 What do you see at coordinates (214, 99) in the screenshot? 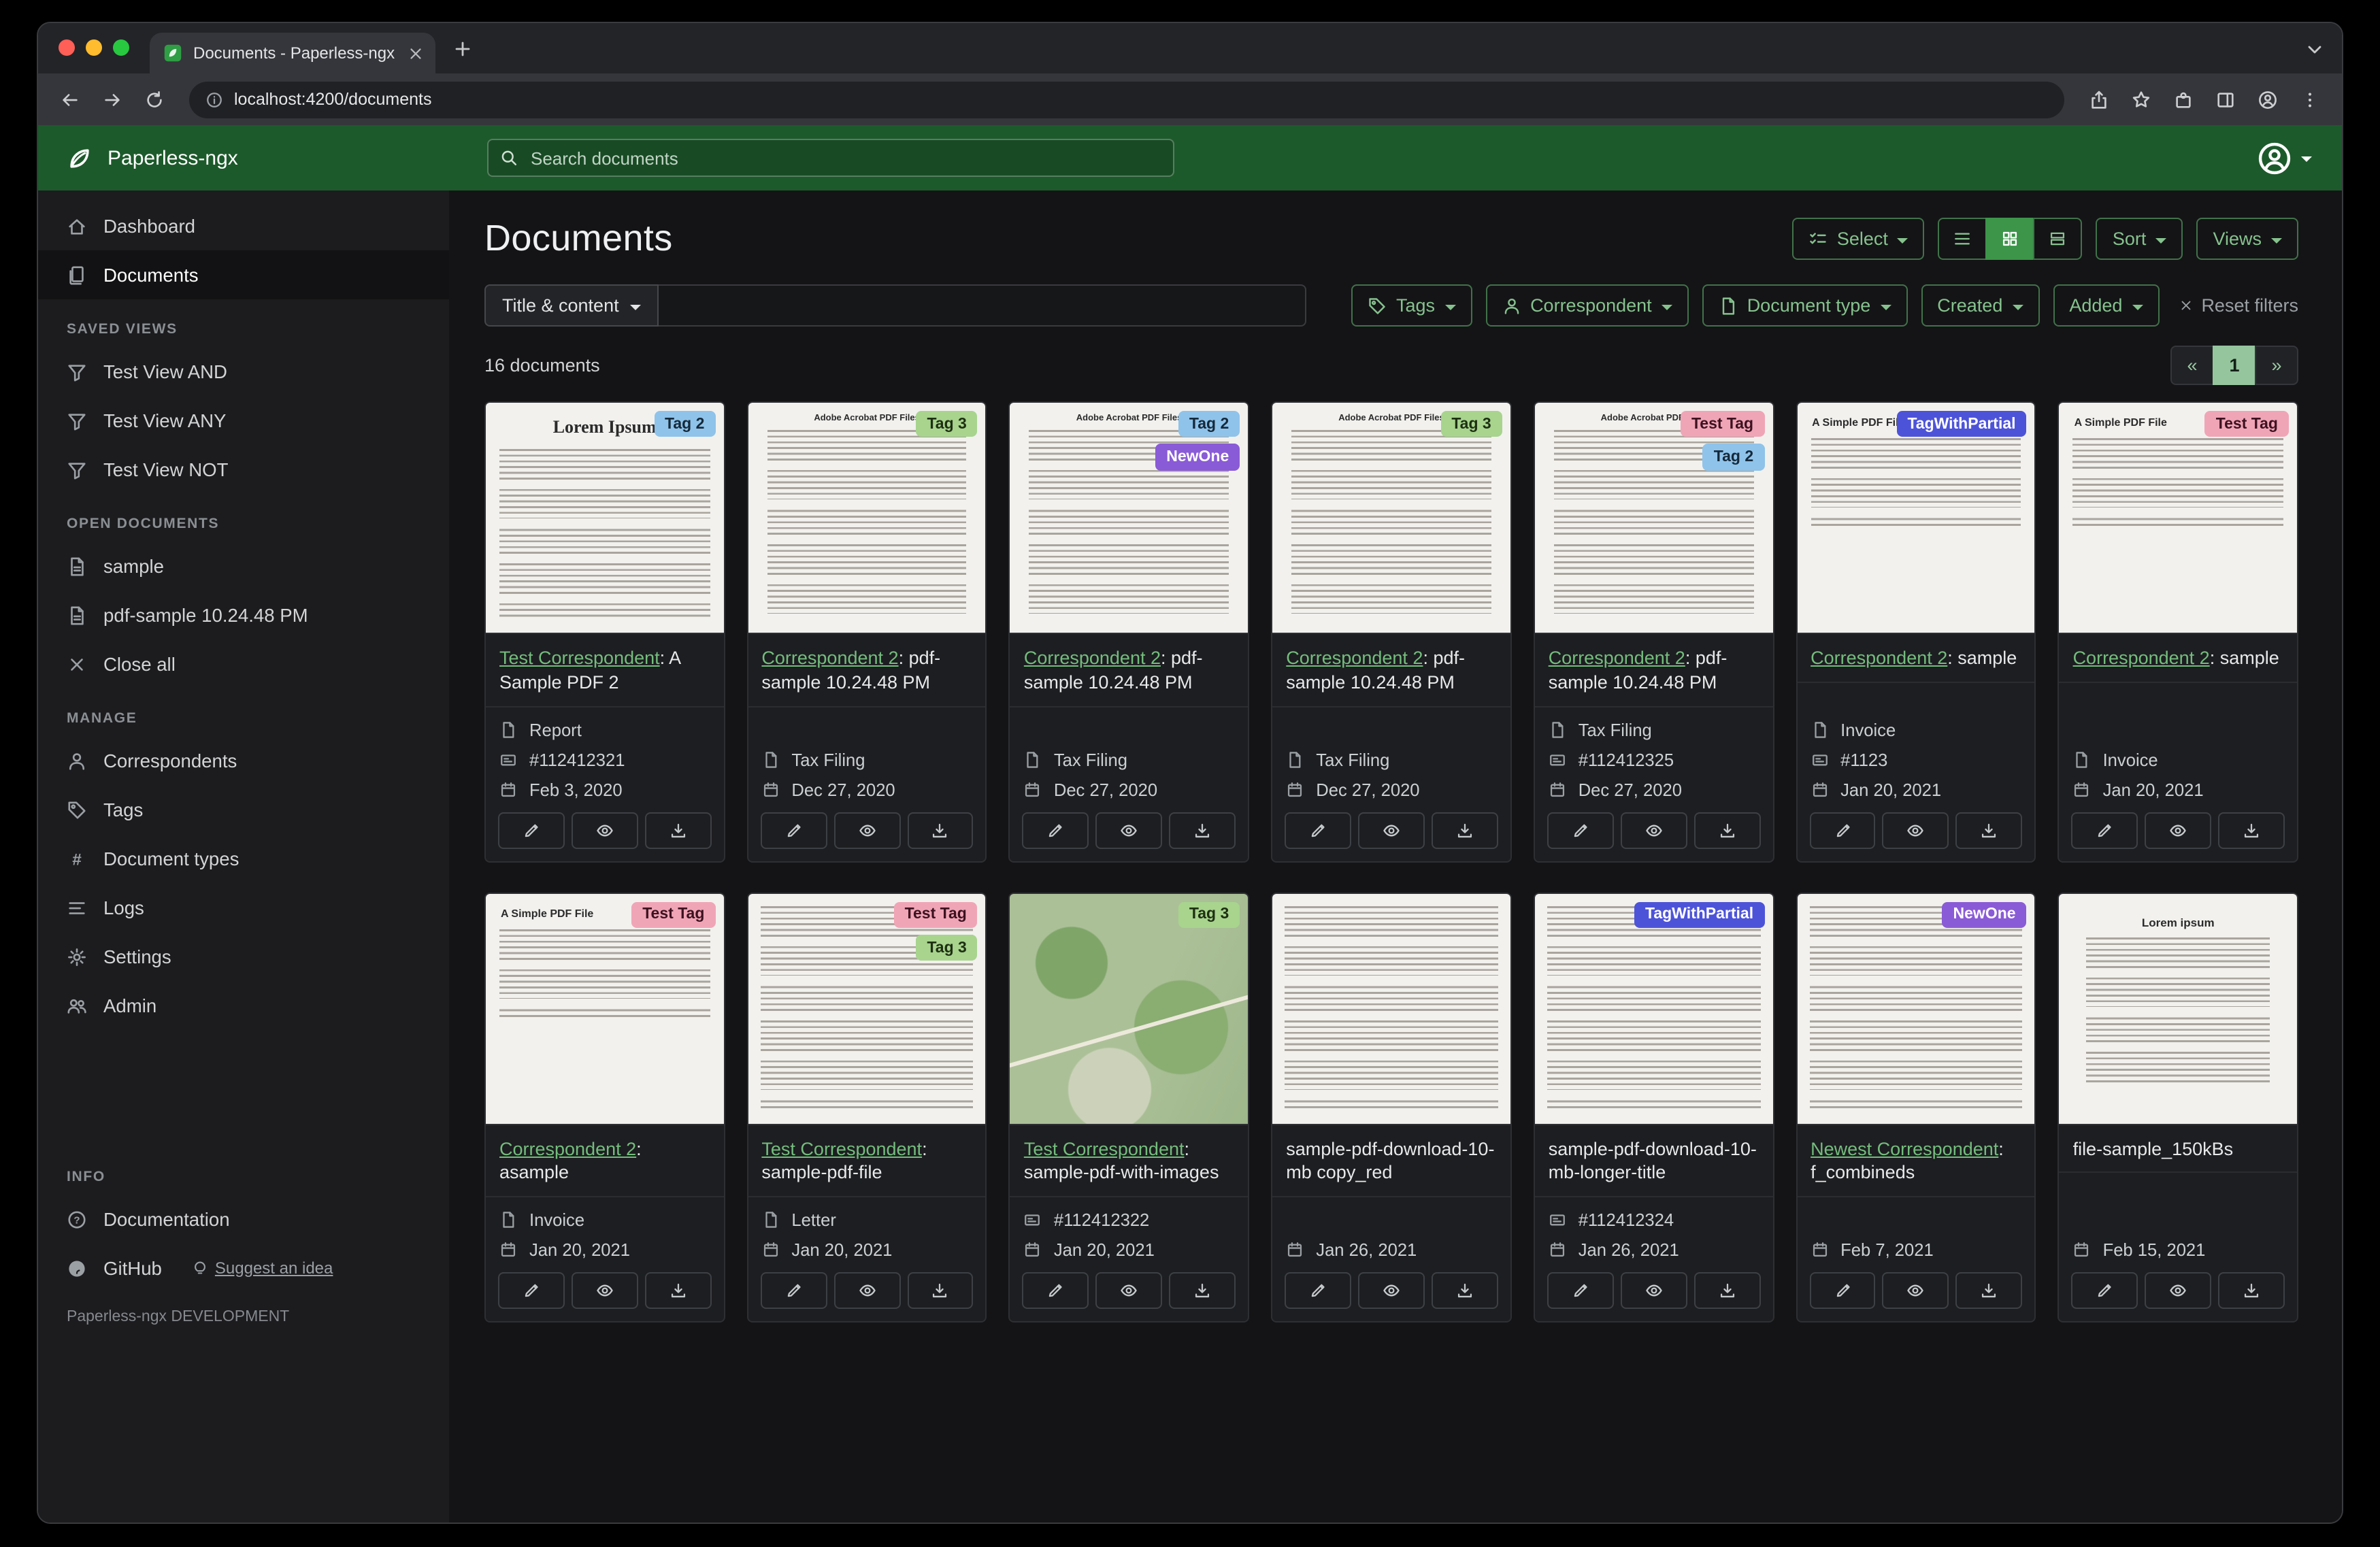
I see `site-info-icon` at bounding box center [214, 99].